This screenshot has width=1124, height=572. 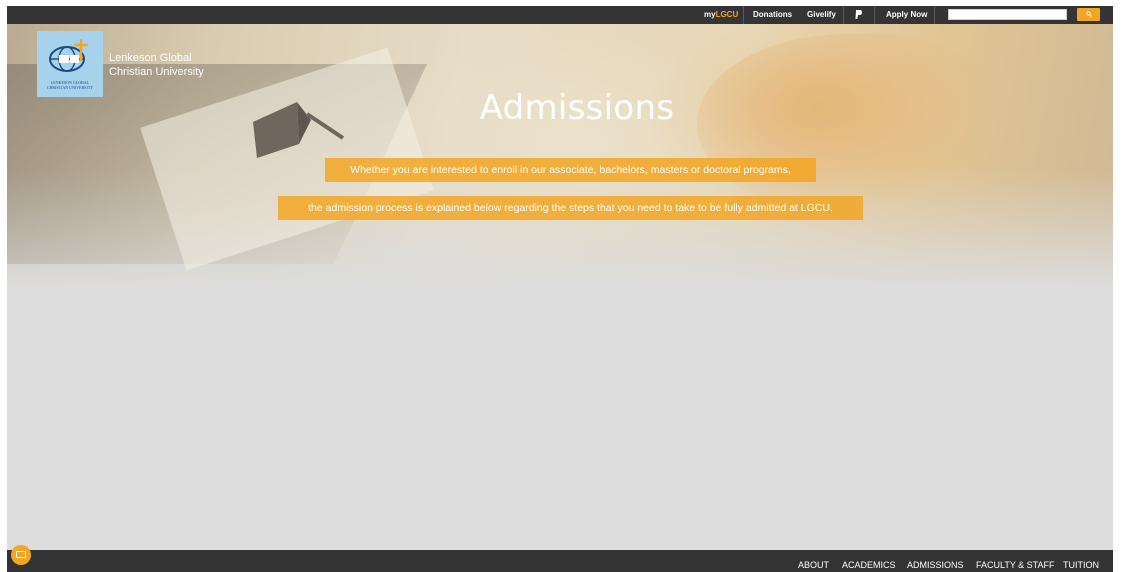 I want to click on nav-faculty-staff: FACULTY & STAFF, so click(x=1015, y=561).